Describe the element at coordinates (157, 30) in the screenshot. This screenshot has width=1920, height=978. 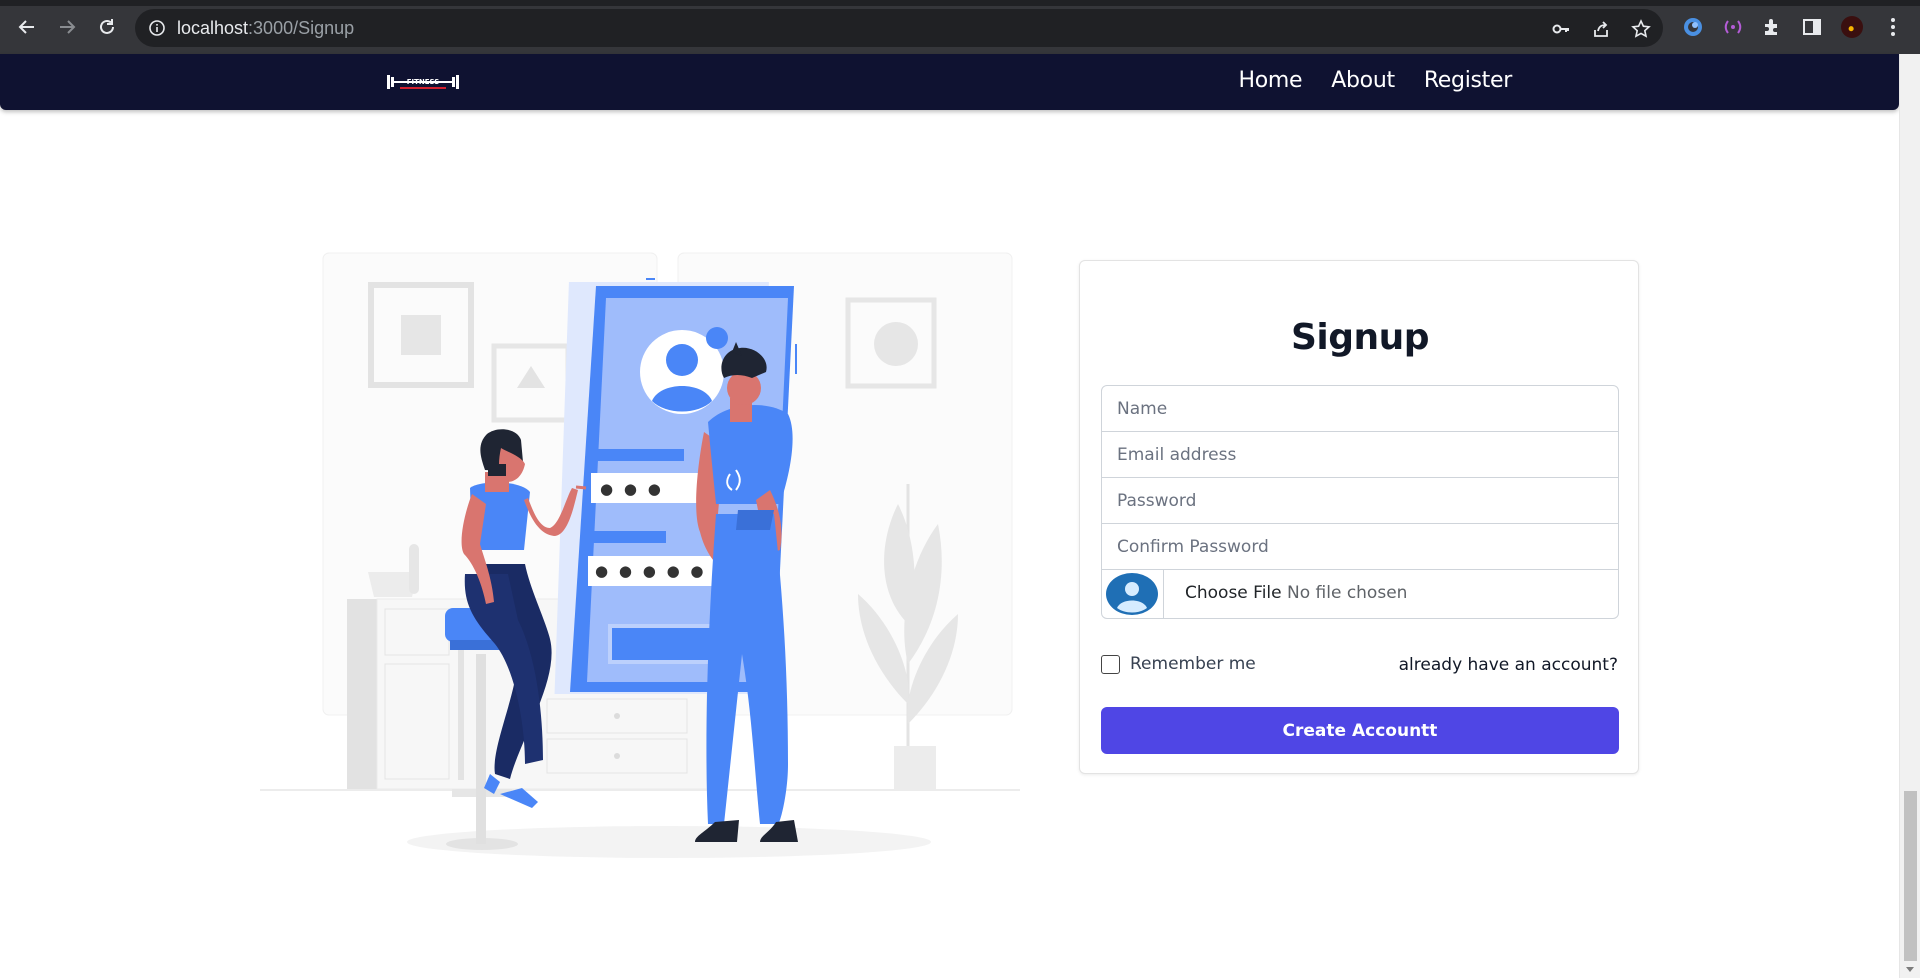
I see `site-info-icon` at that location.